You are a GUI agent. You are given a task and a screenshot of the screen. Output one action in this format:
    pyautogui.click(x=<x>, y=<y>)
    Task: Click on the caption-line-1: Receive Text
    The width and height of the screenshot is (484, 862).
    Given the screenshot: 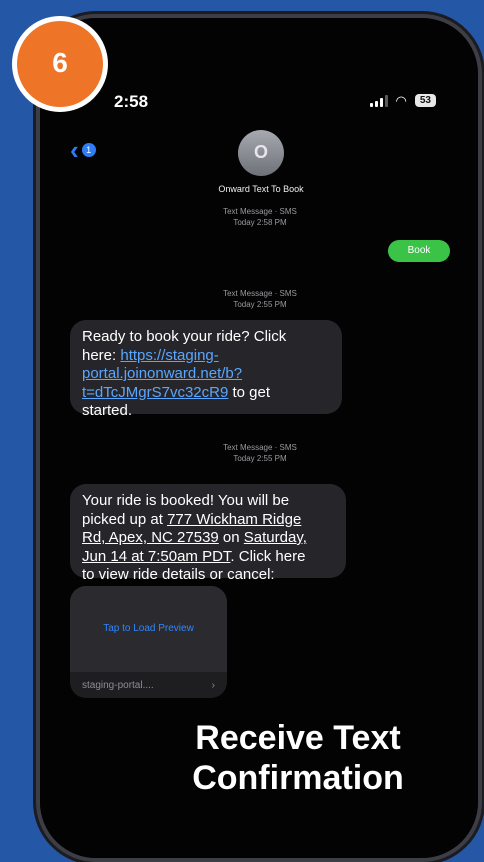 What is the action you would take?
    pyautogui.click(x=298, y=738)
    